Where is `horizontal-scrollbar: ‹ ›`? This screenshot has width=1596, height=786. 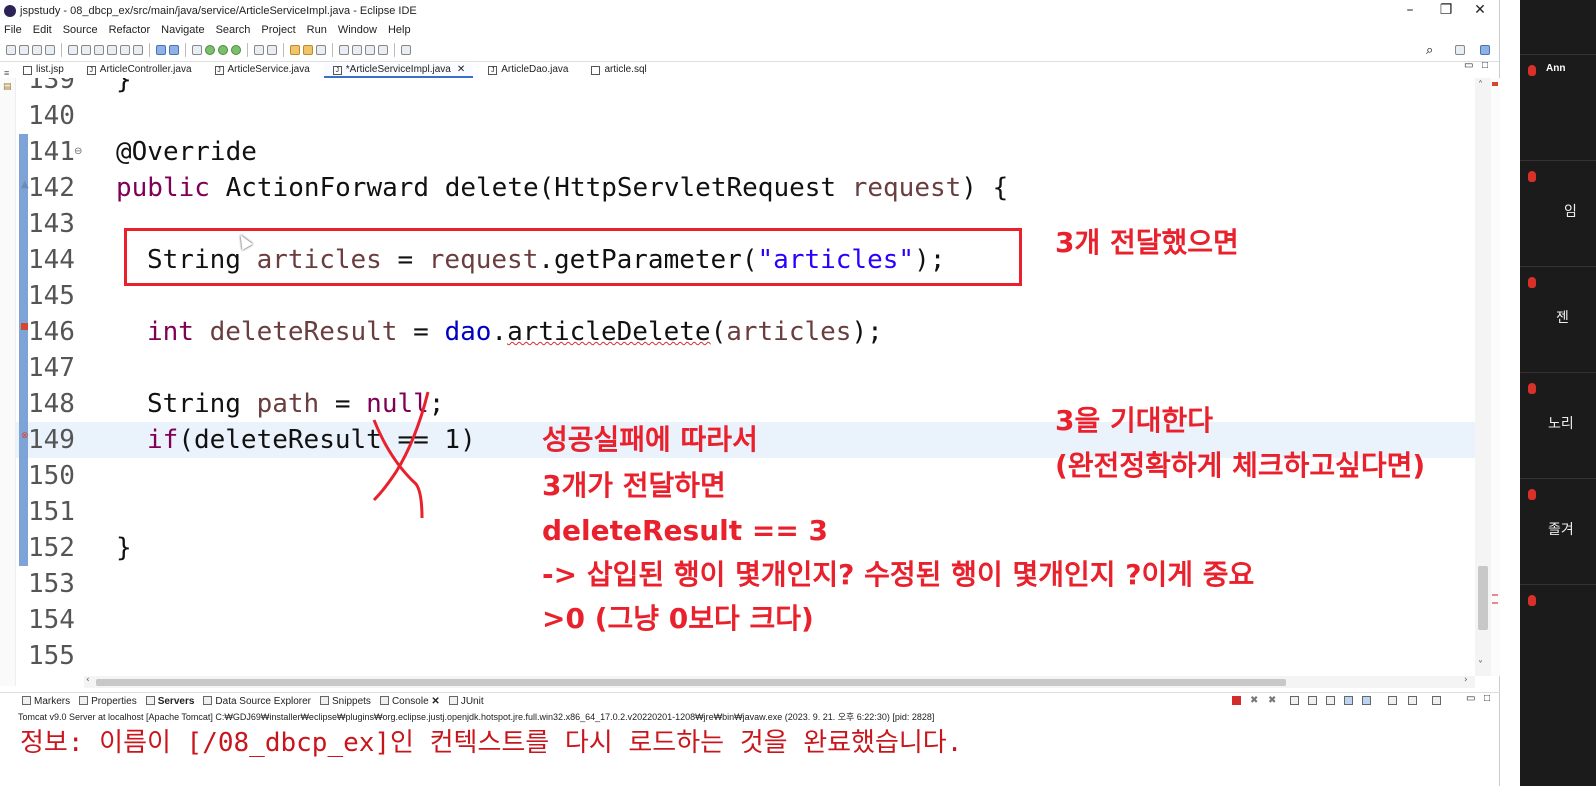 horizontal-scrollbar: ‹ › is located at coordinates (779, 681).